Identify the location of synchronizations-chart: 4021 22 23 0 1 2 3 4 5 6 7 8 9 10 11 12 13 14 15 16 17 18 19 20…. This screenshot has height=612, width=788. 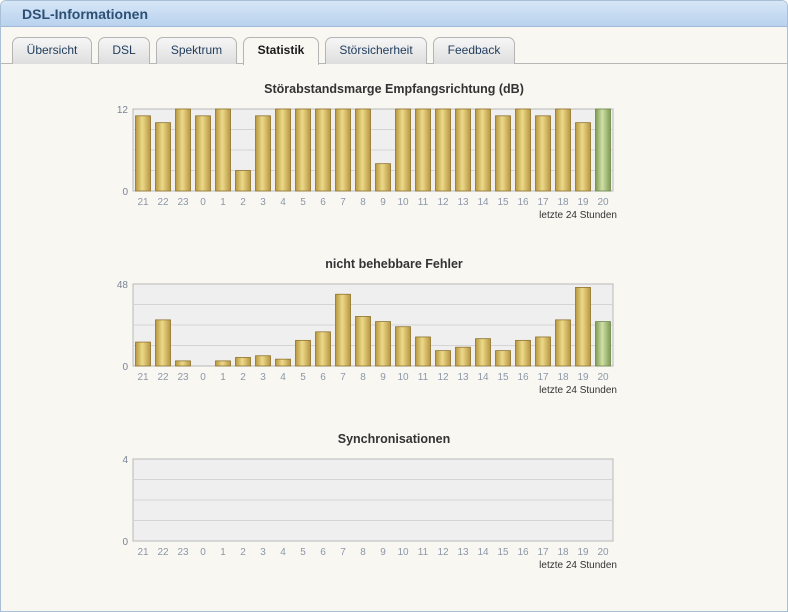
(369, 513).